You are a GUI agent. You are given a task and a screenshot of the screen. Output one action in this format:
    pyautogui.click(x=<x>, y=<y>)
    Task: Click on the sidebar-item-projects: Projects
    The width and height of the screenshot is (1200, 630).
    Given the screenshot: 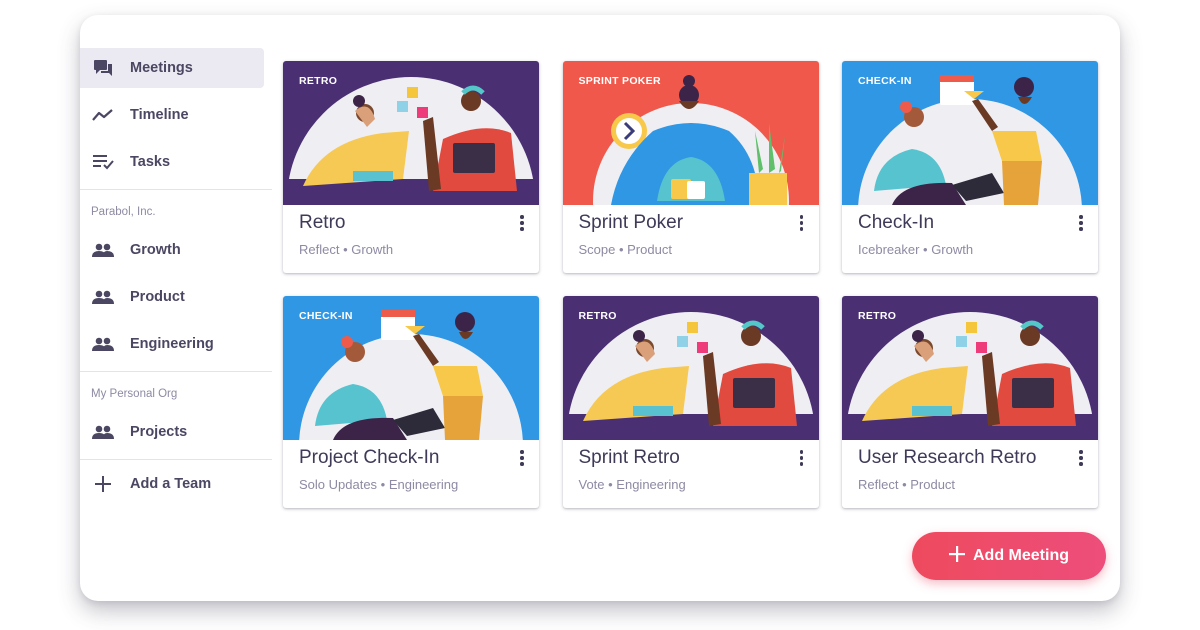 What is the action you would take?
    pyautogui.click(x=172, y=432)
    